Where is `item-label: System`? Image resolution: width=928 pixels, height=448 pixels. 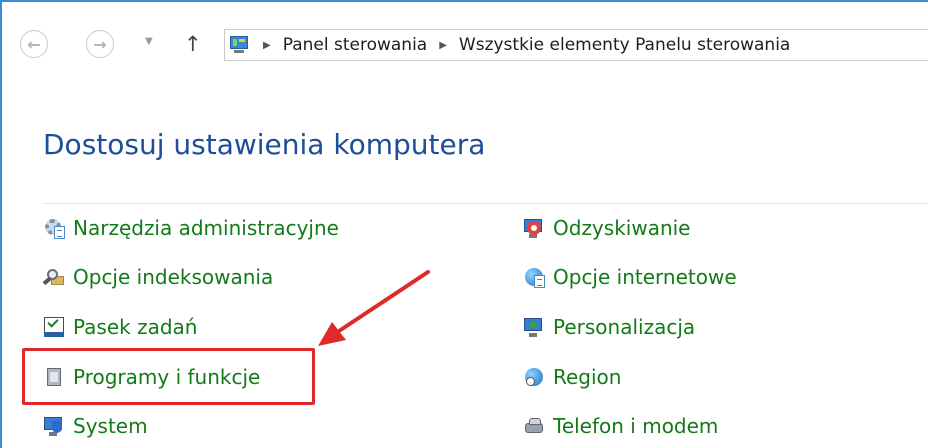 item-label: System is located at coordinates (110, 426).